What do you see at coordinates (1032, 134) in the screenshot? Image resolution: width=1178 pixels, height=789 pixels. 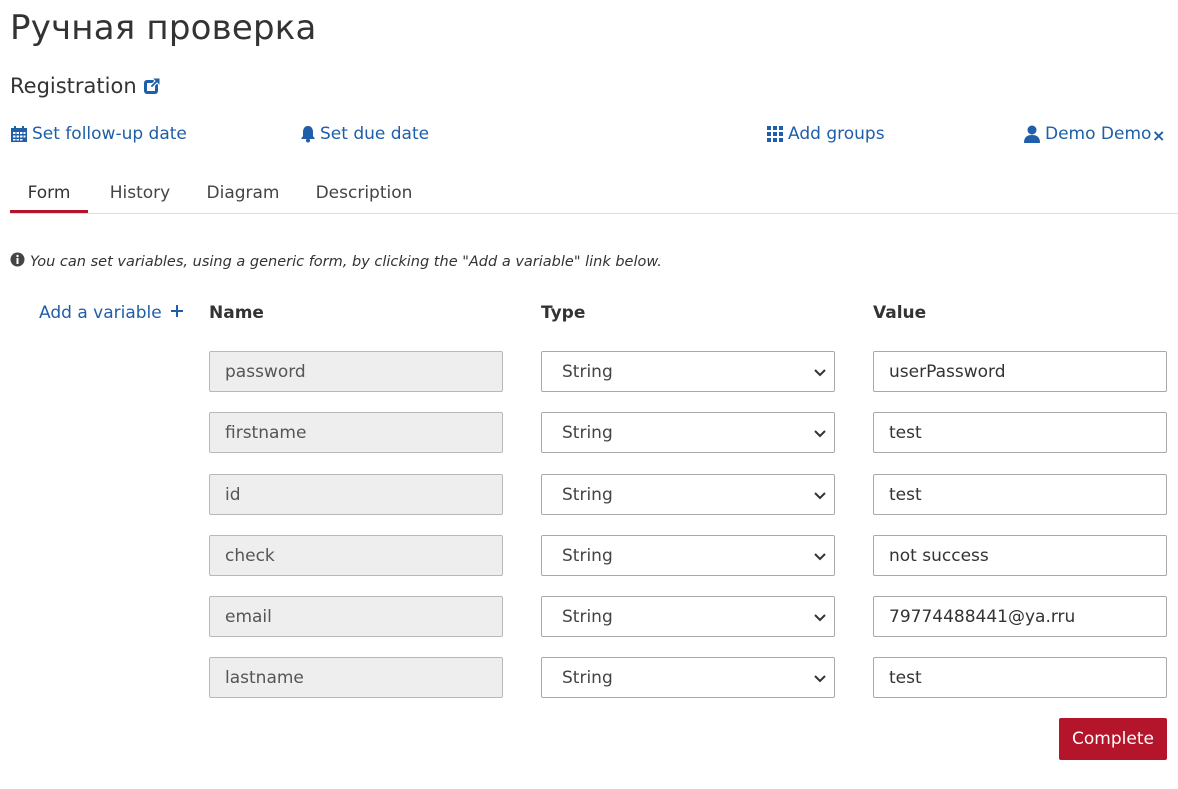 I see `user-icon` at bounding box center [1032, 134].